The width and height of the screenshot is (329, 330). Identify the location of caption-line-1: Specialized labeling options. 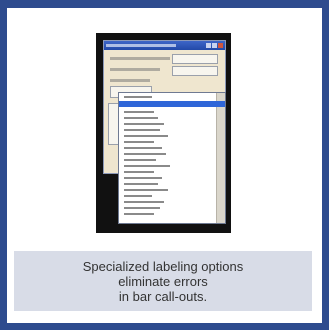
(163, 266).